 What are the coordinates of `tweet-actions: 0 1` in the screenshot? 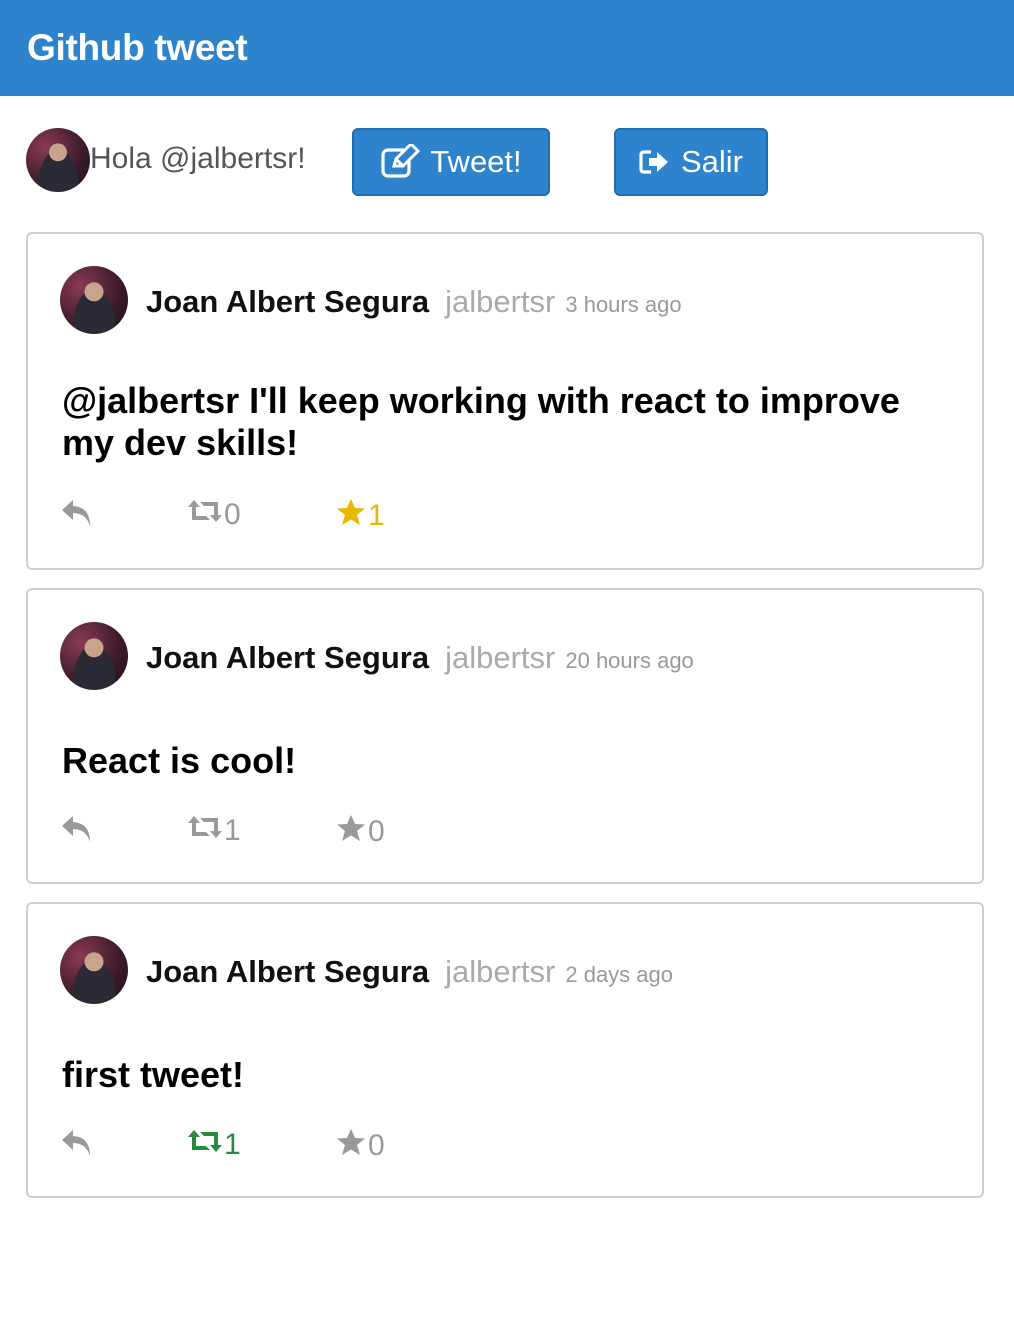 It's located at (360, 518).